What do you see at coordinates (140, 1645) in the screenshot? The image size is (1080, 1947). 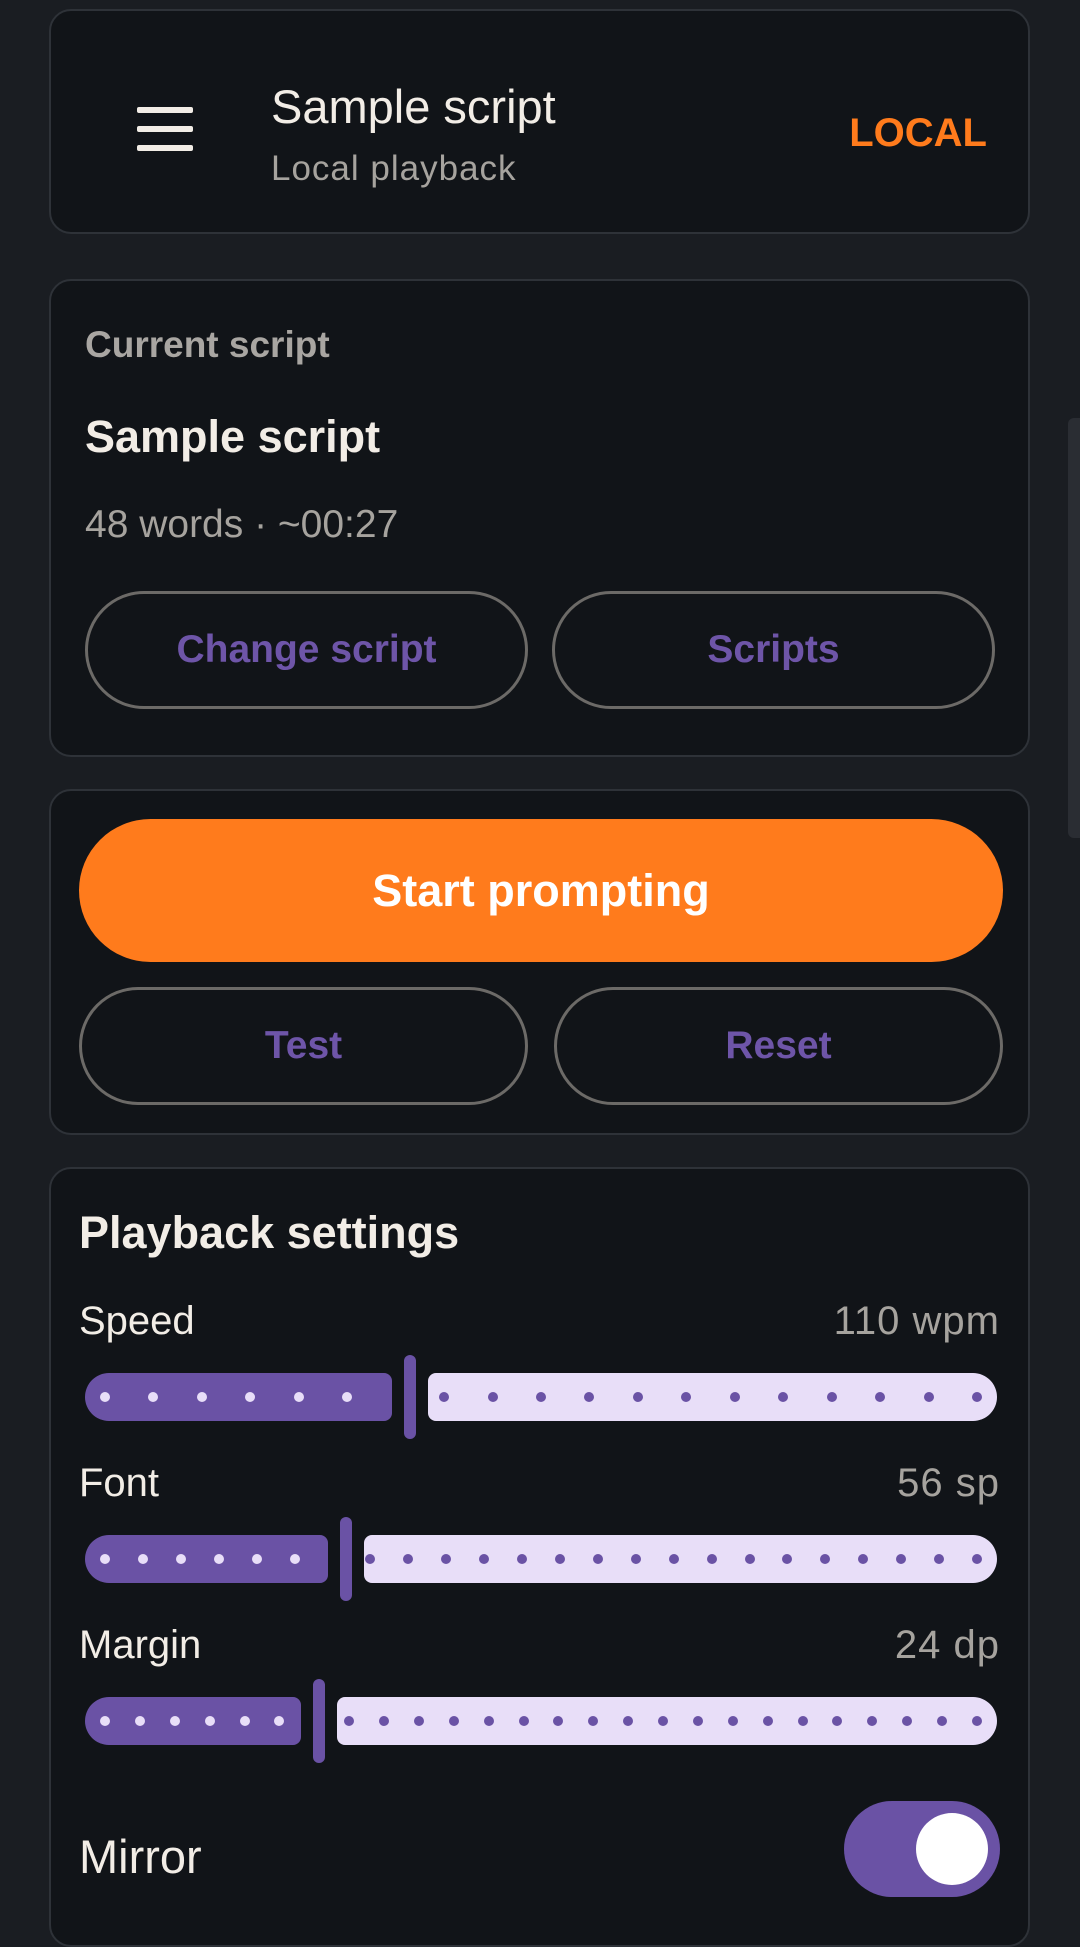 I see `margin-label: Margin` at bounding box center [140, 1645].